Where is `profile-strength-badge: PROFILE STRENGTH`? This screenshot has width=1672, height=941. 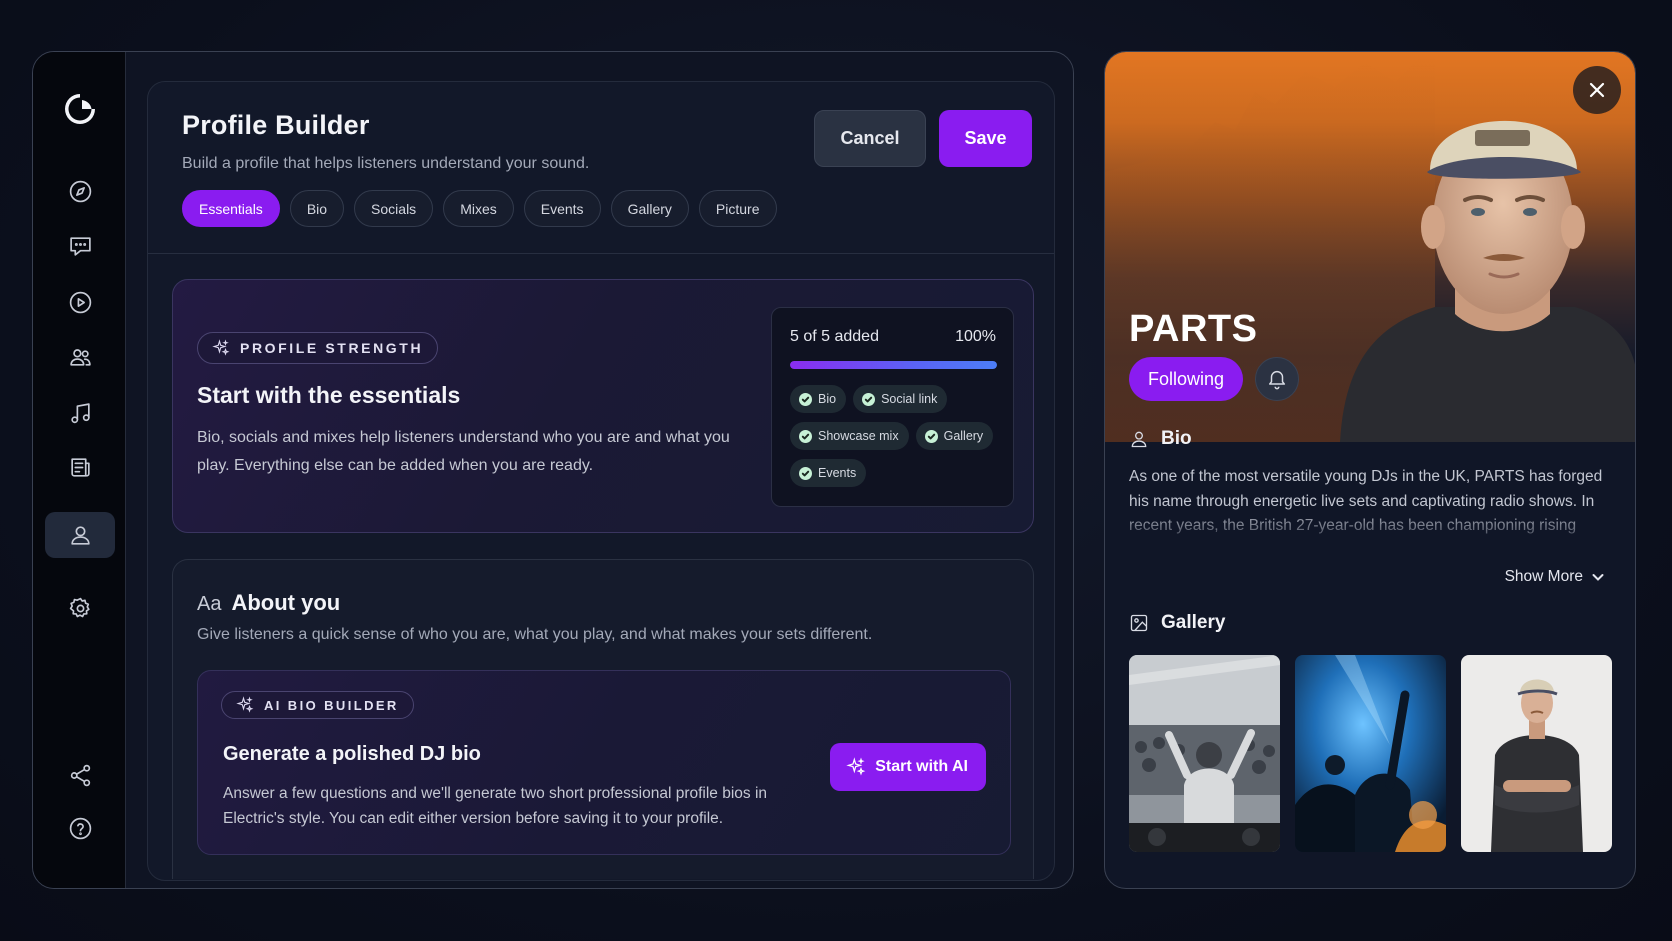 profile-strength-badge: PROFILE STRENGTH is located at coordinates (318, 348).